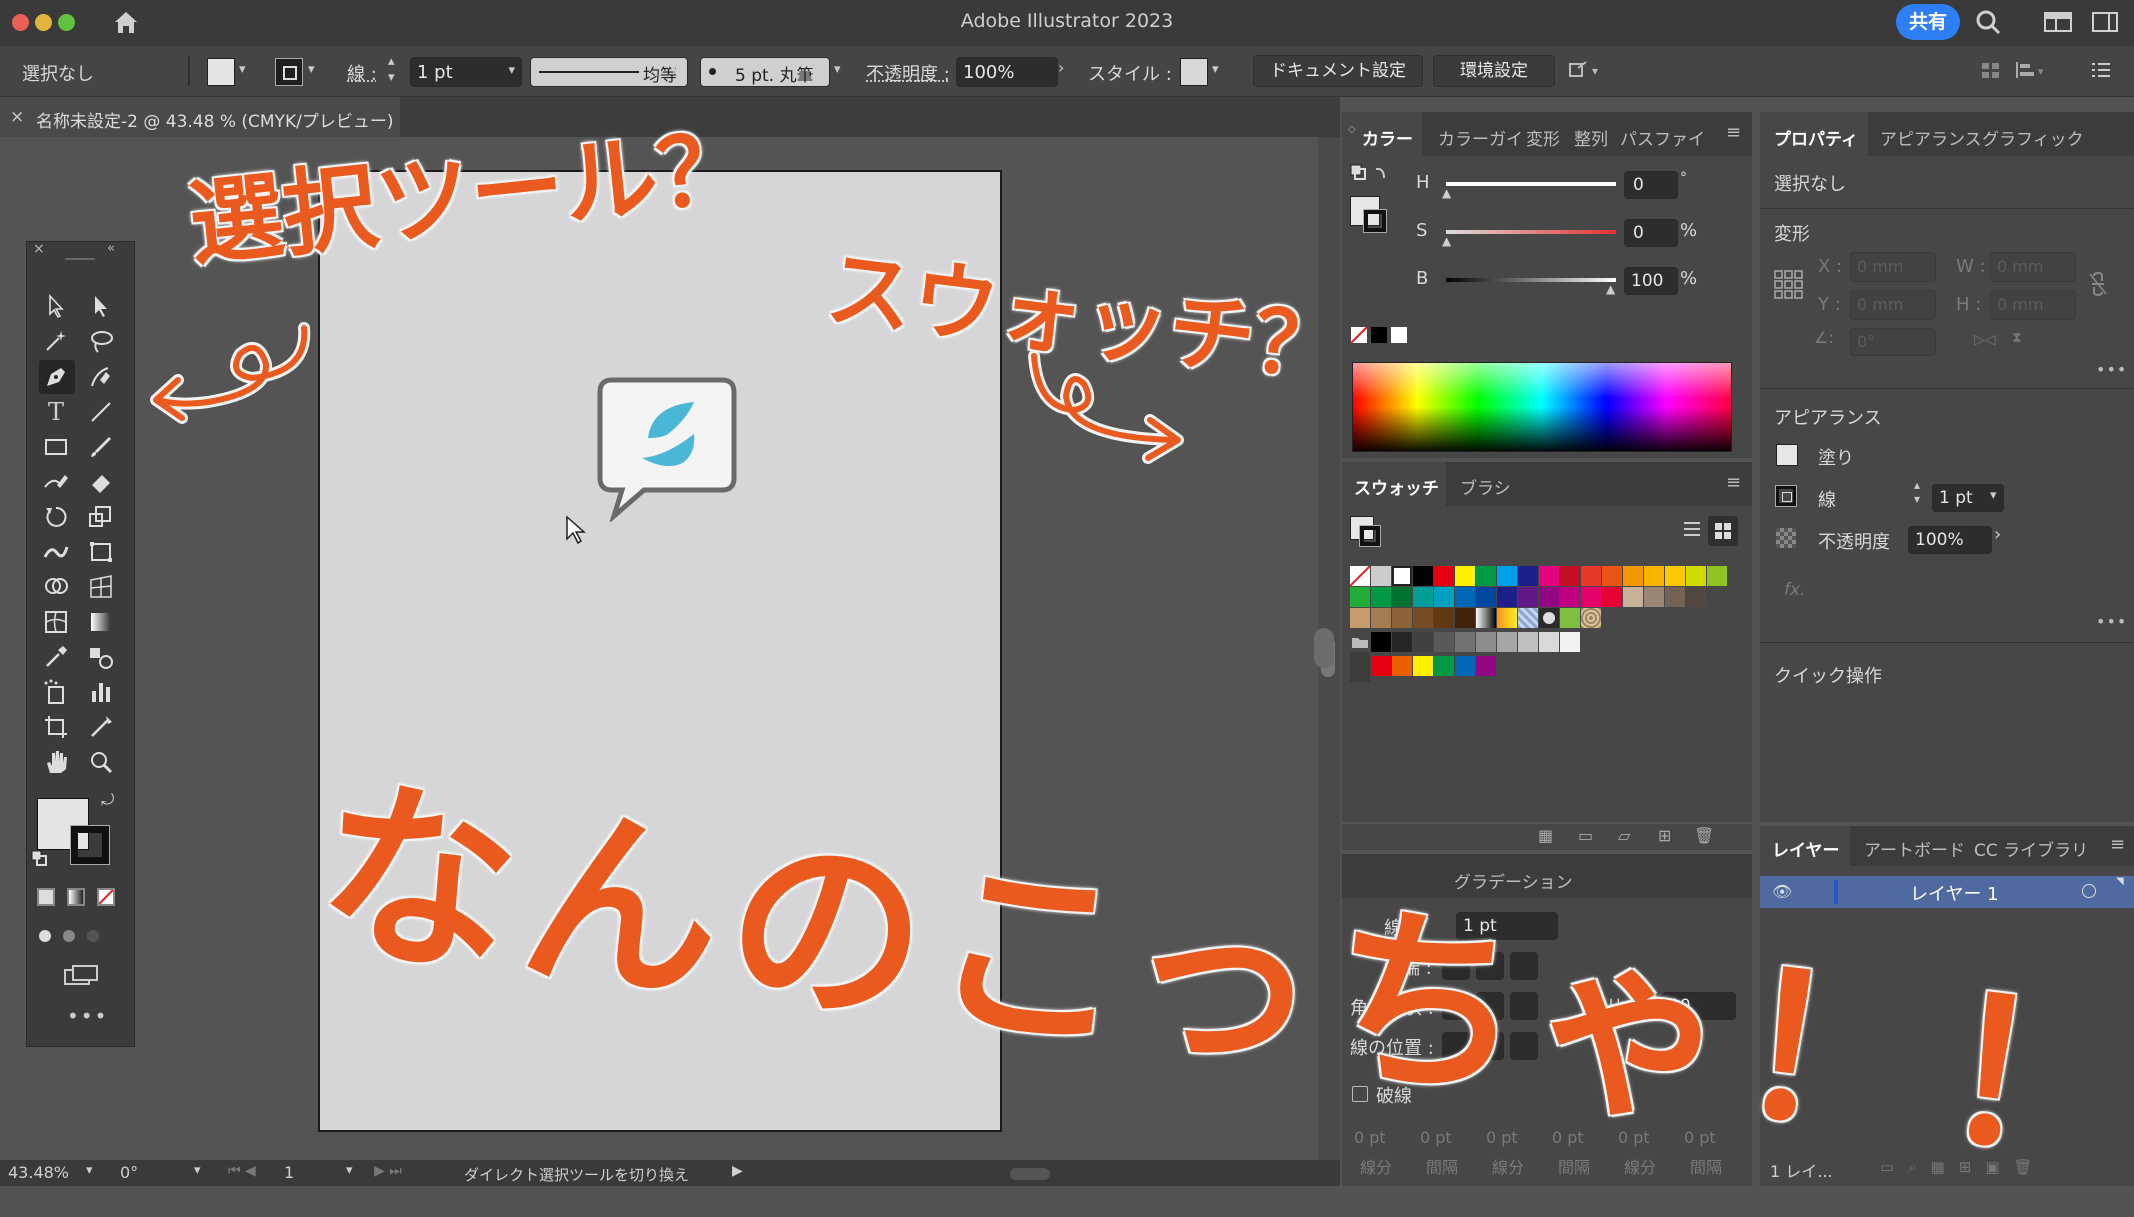 Image resolution: width=2134 pixels, height=1217 pixels. What do you see at coordinates (56, 482) in the screenshot?
I see `shaper-tool-icon` at bounding box center [56, 482].